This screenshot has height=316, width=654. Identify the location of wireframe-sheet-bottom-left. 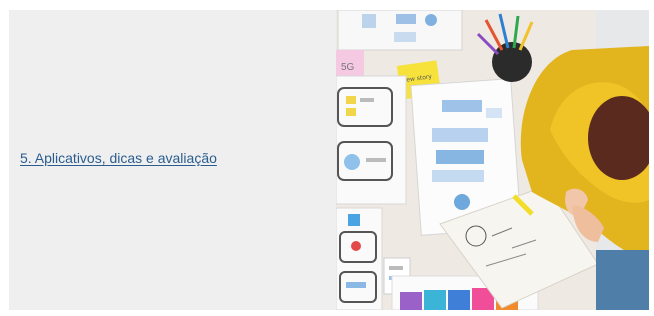
(359, 258).